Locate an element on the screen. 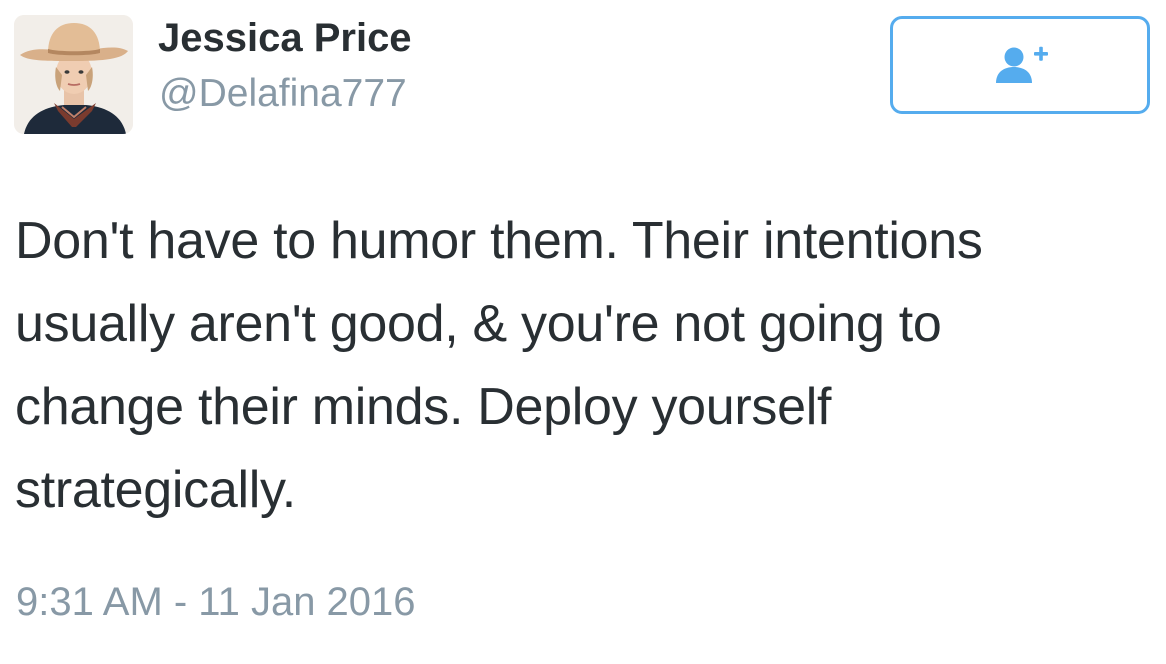 Image resolution: width=1166 pixels, height=664 pixels. follow-button is located at coordinates (1020, 65).